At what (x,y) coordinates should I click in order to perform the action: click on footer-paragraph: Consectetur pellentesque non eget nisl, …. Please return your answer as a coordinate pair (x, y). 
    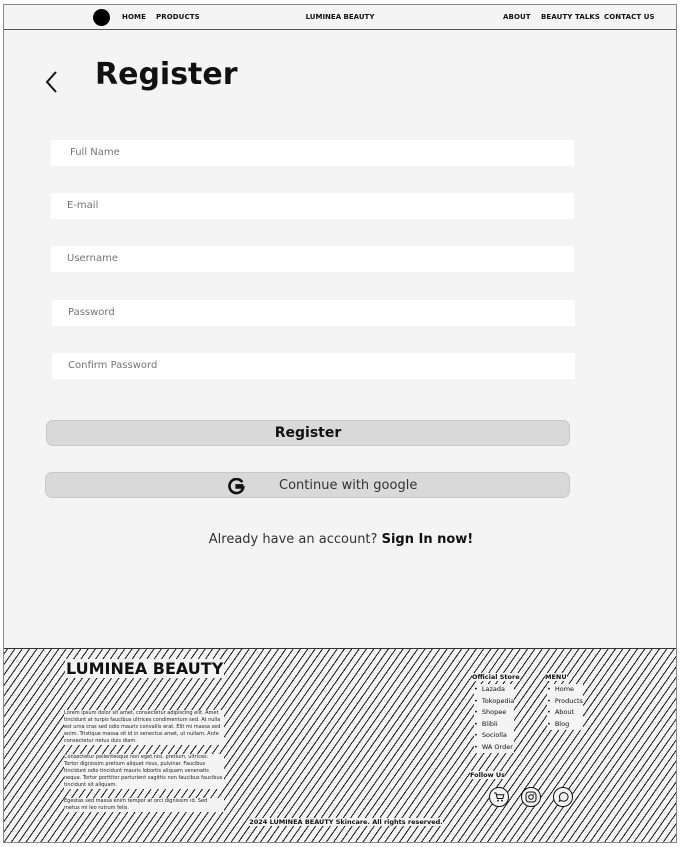
    Looking at the image, I should click on (144, 771).